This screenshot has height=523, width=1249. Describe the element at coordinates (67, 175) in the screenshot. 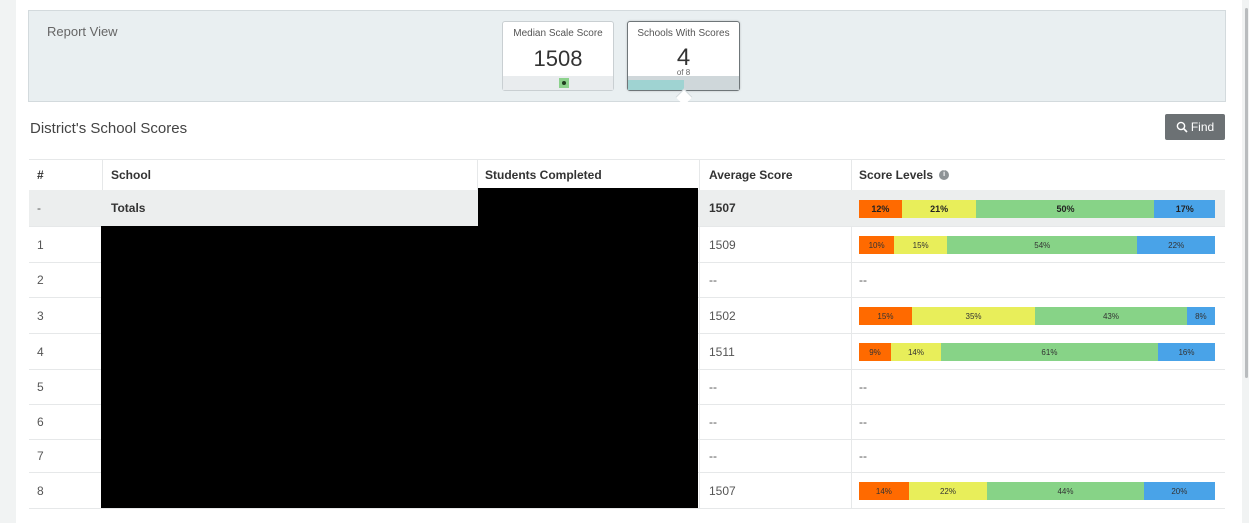

I see `header-num: #` at that location.